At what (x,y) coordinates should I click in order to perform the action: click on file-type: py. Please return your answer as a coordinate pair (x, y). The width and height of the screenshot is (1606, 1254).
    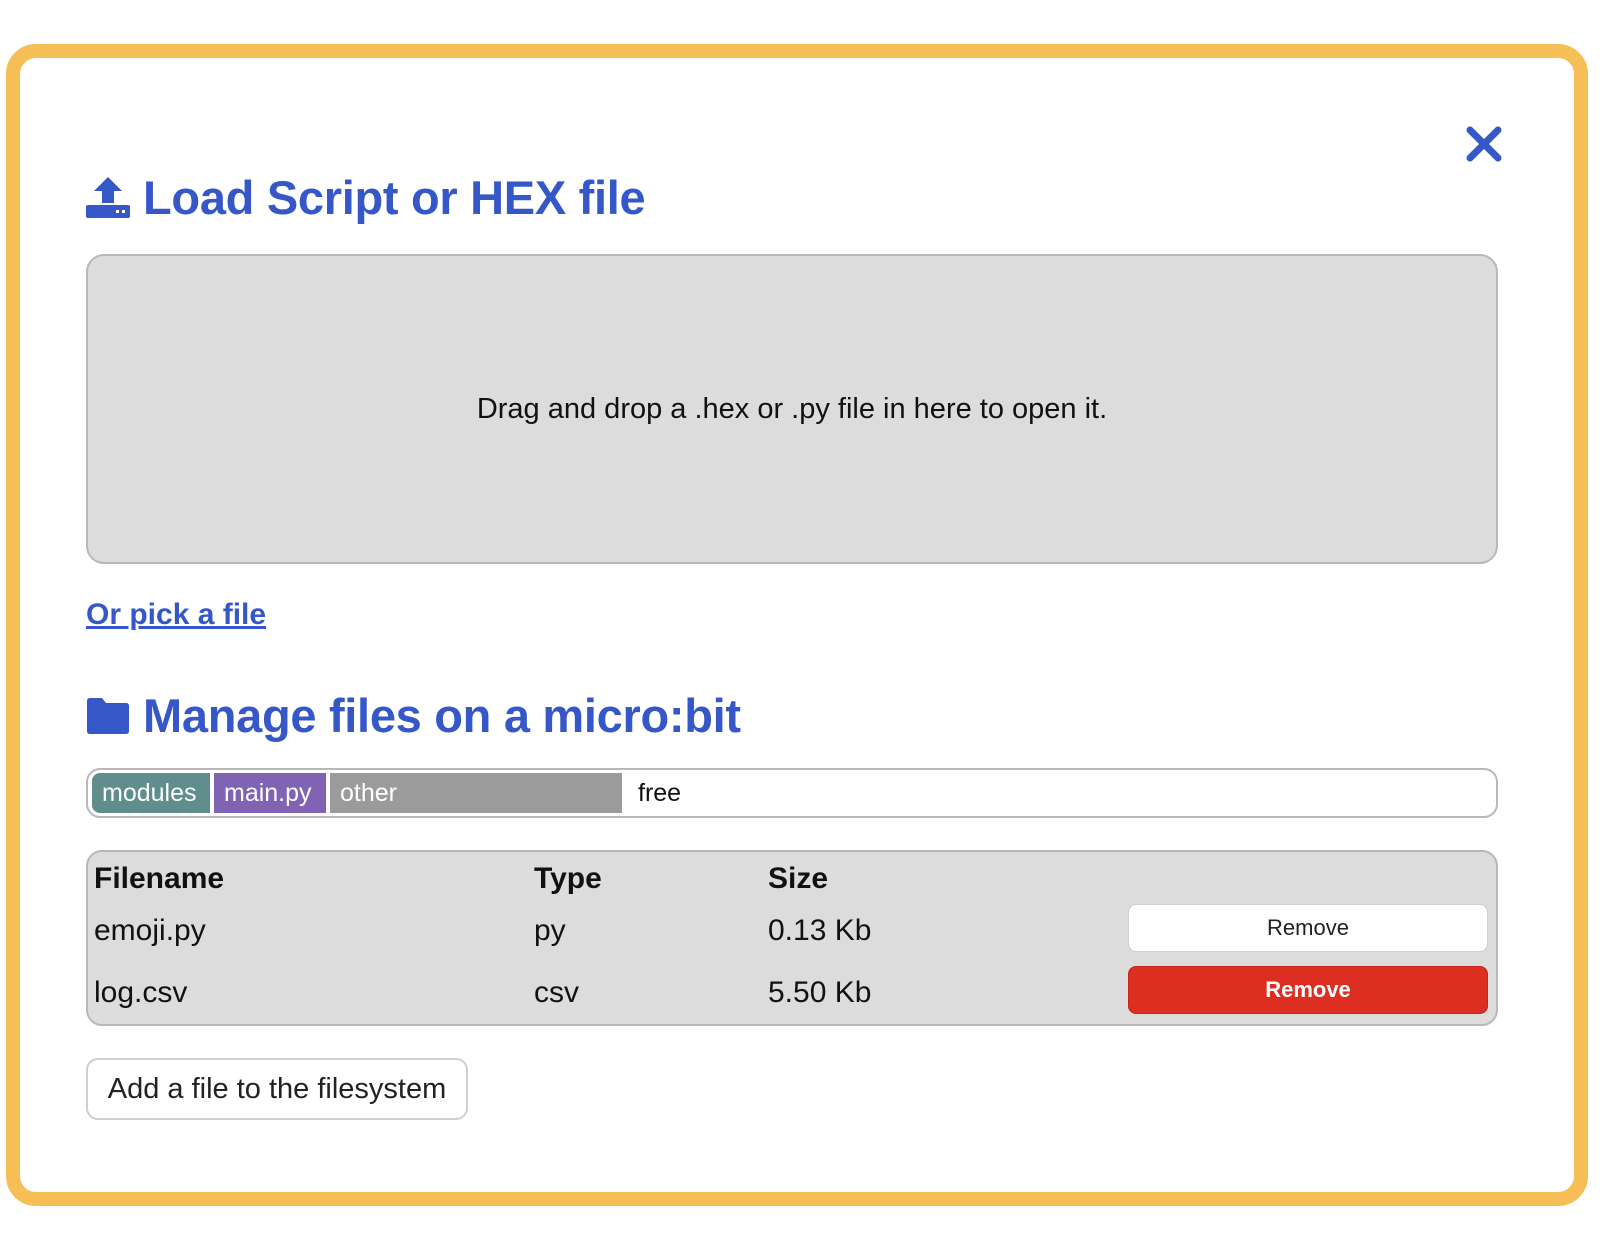
    Looking at the image, I should click on (550, 930).